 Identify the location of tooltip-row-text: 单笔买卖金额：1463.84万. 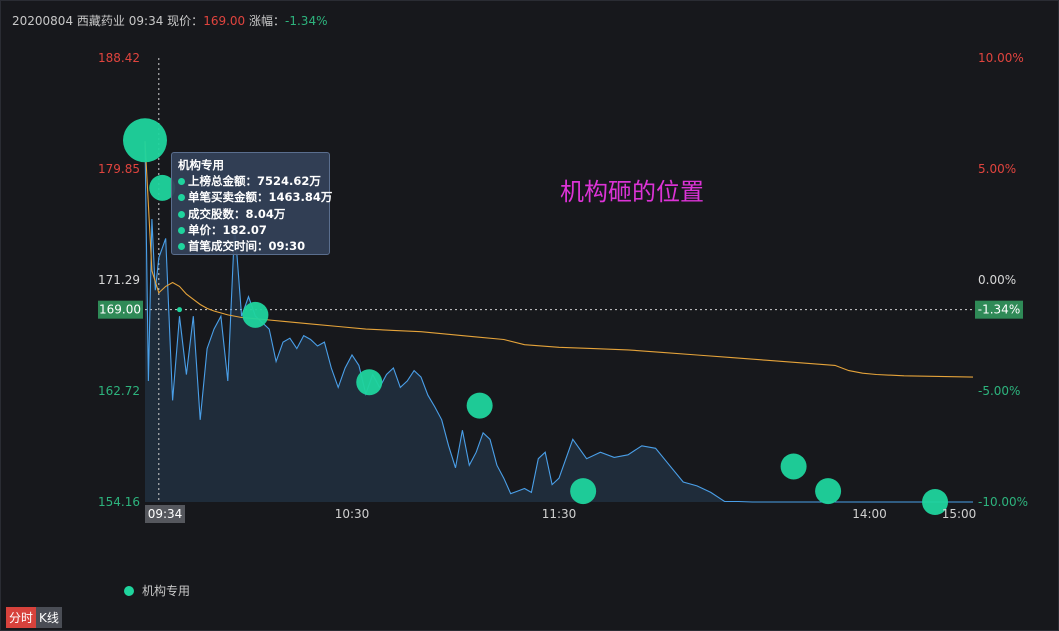
(260, 197).